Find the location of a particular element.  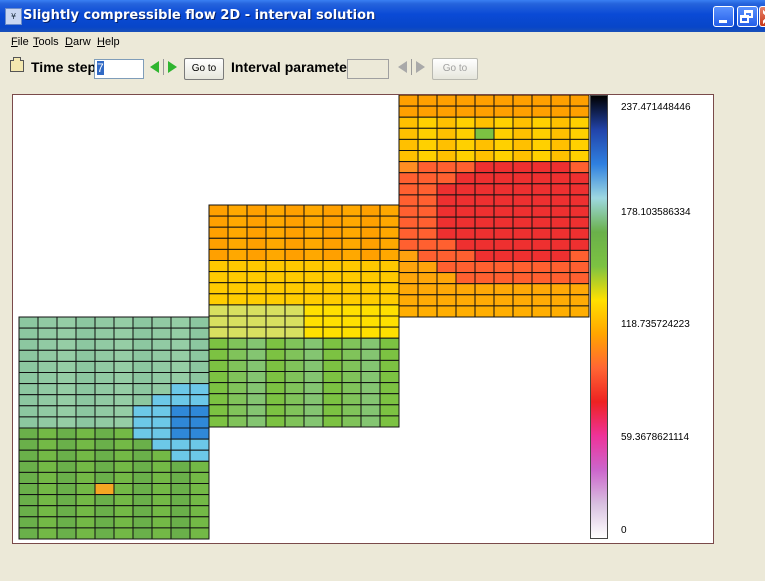

interval-parameter-input is located at coordinates (368, 69).